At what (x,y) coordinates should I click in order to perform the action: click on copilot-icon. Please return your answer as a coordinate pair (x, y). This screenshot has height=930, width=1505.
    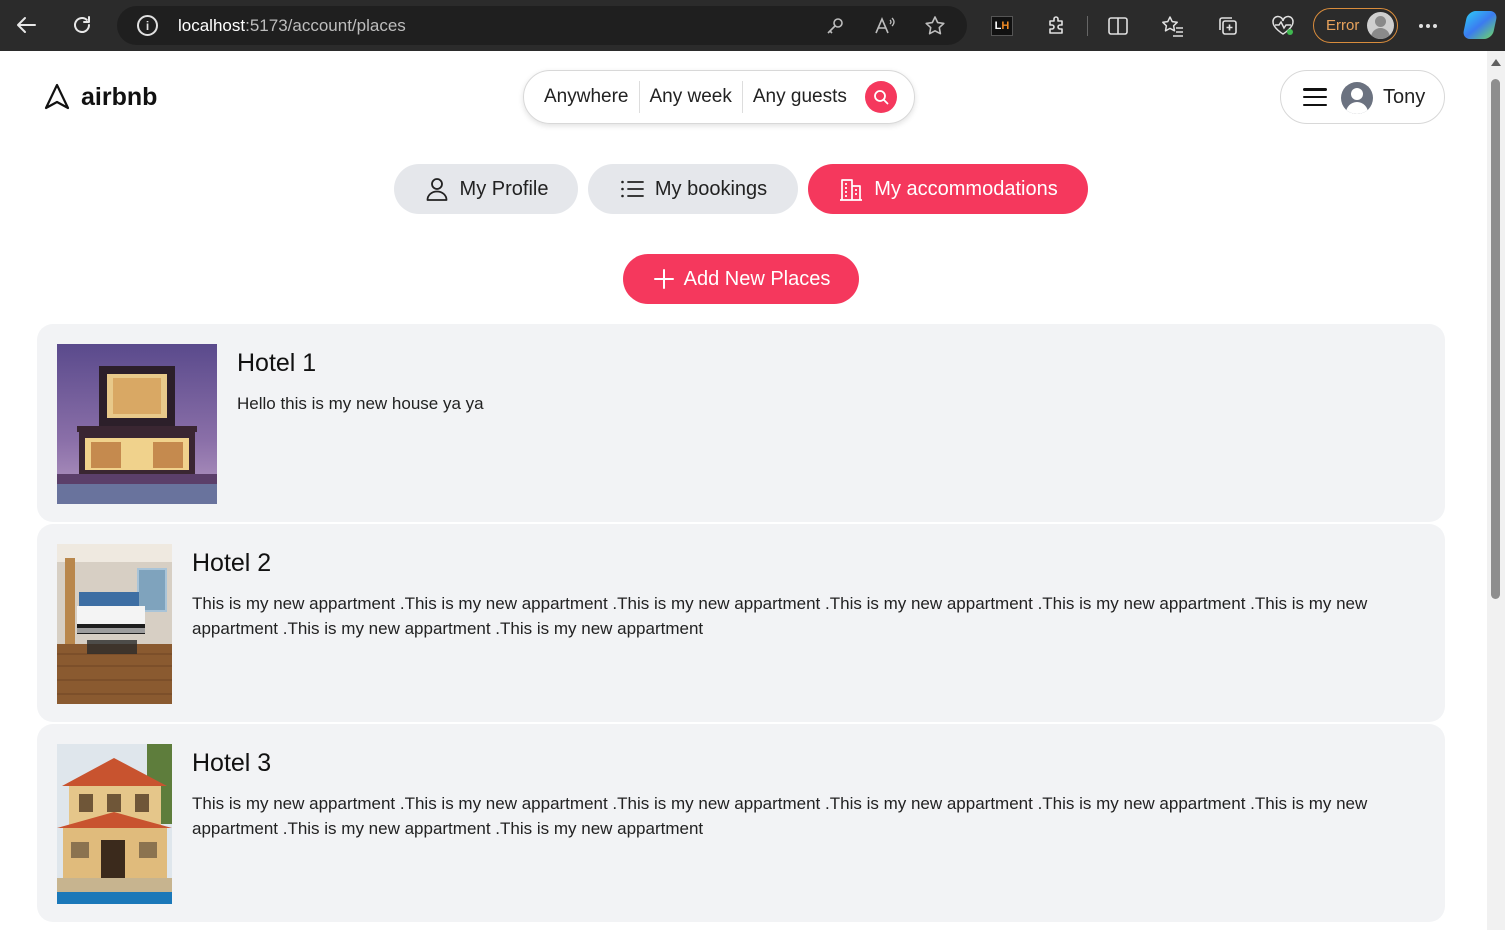
    Looking at the image, I should click on (1480, 25).